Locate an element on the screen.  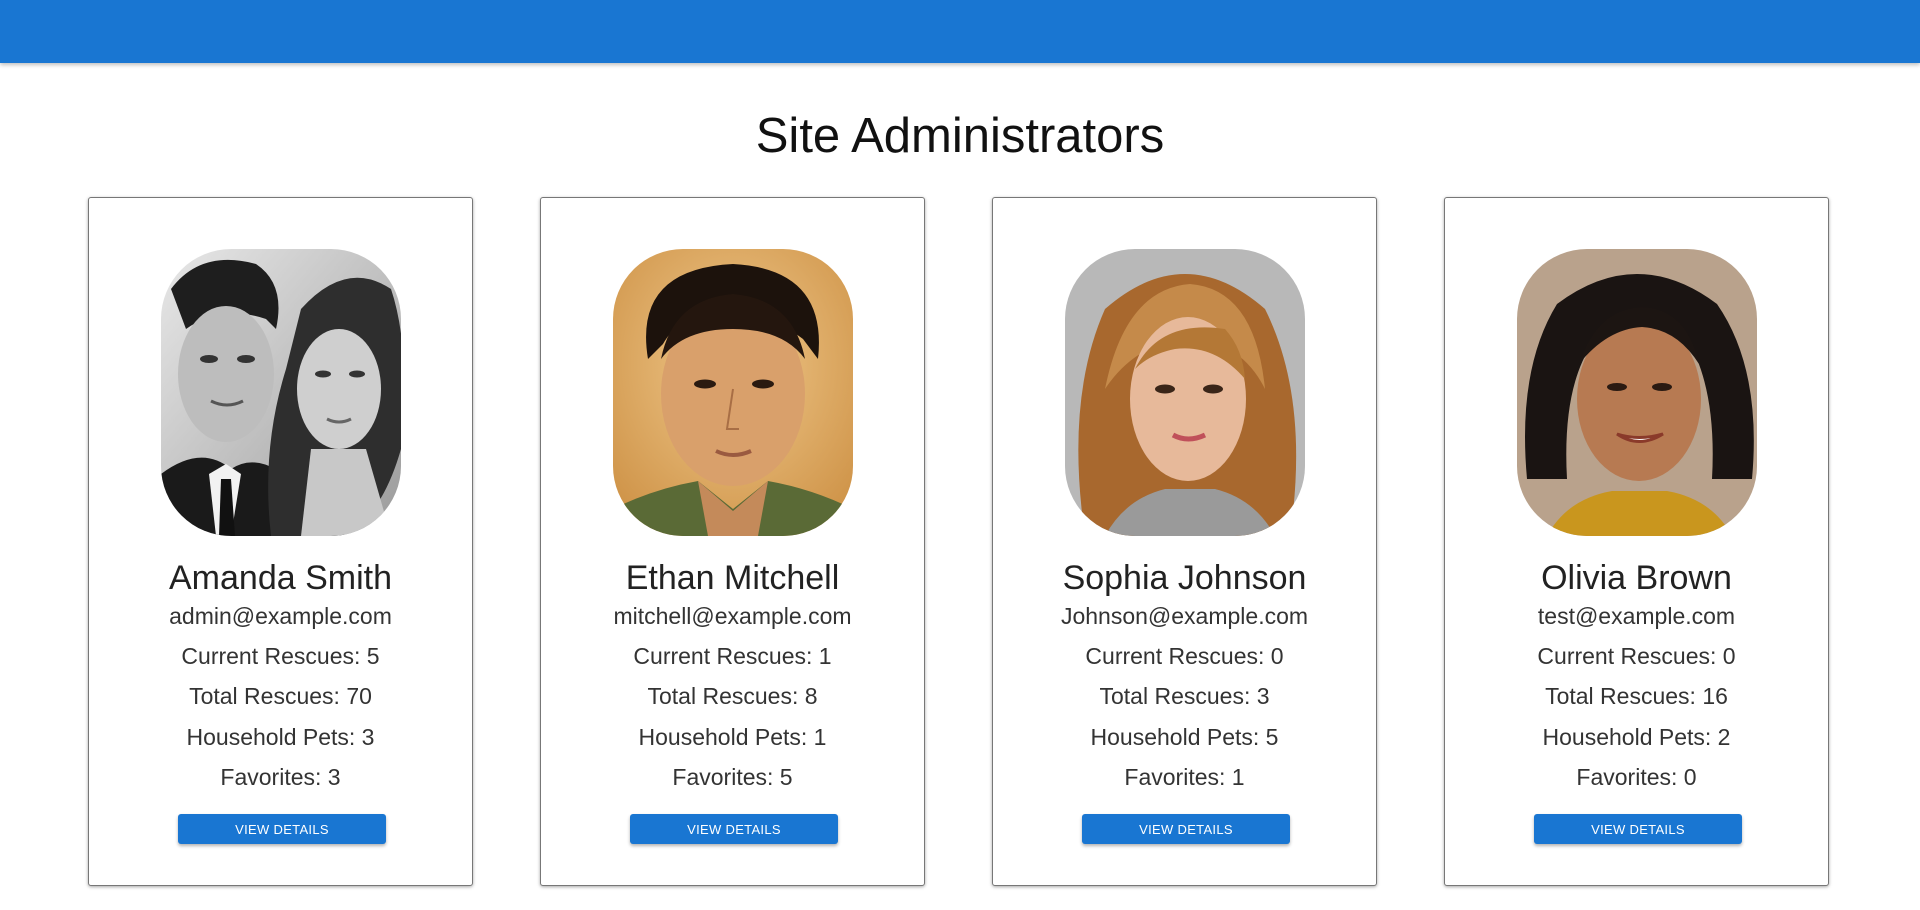
current-rescues: Current Rescues: 5 is located at coordinates (280, 656).